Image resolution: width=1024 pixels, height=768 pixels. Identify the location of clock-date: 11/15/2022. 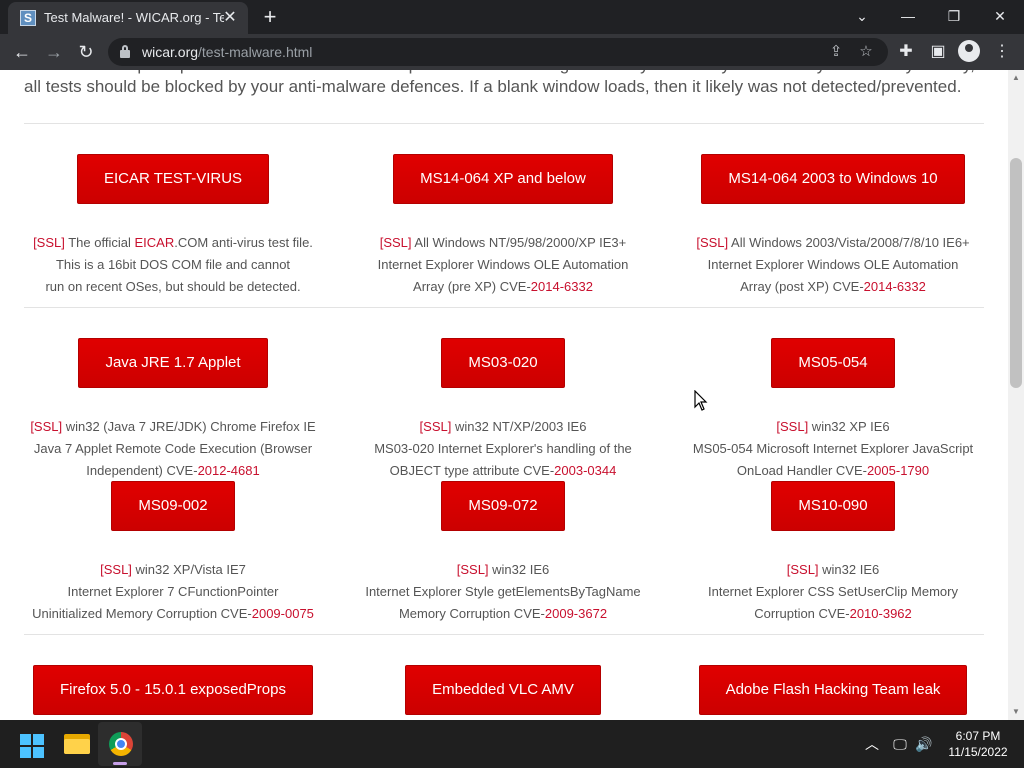
(978, 752).